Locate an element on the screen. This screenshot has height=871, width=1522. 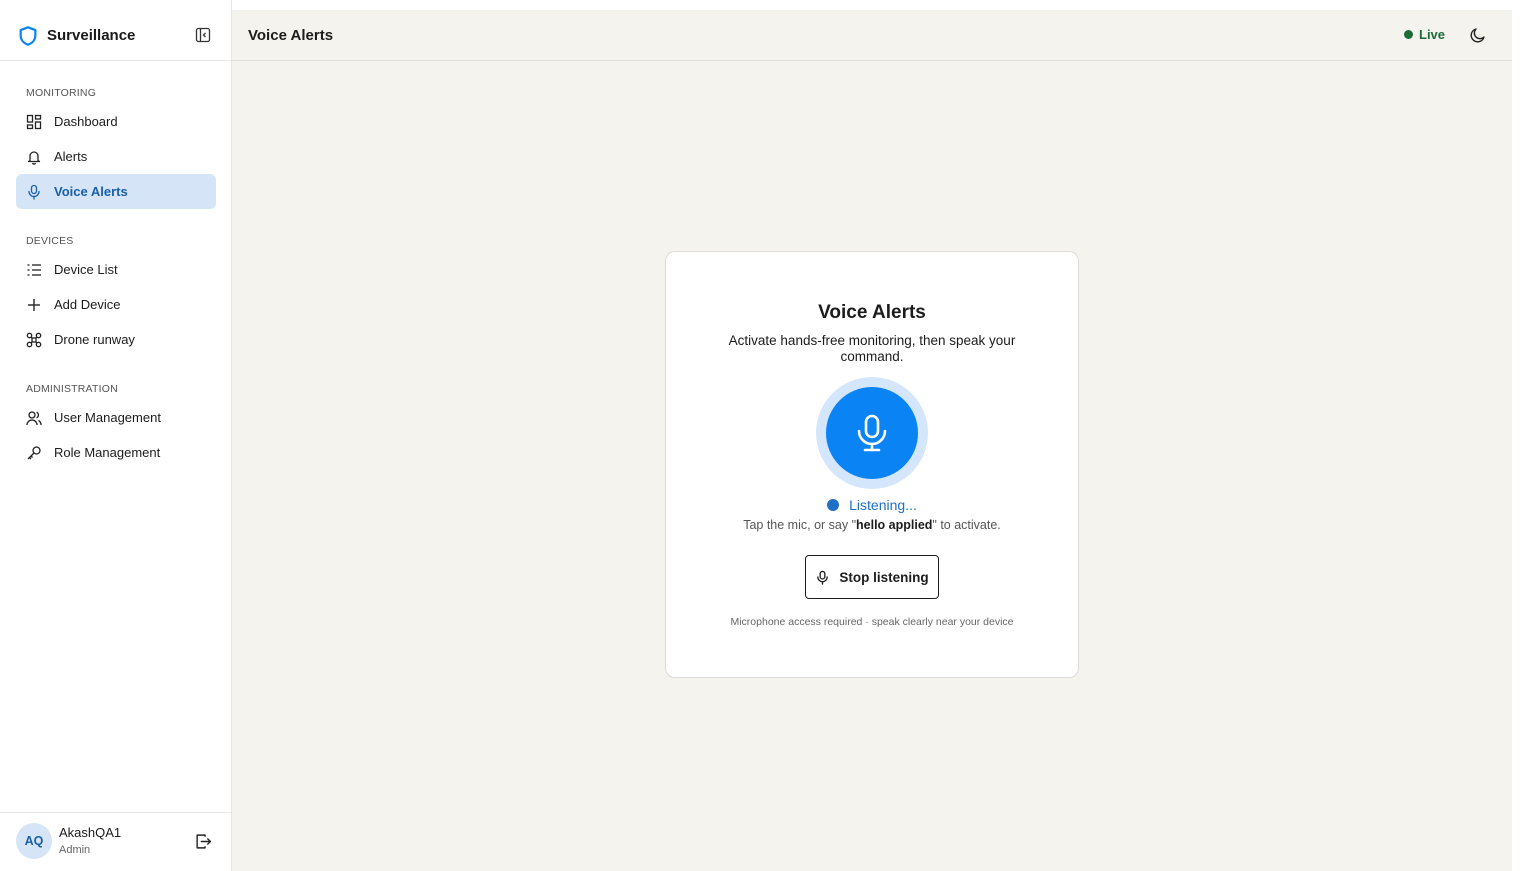
sidebar-item-label: Voice Alerts is located at coordinates (91, 191).